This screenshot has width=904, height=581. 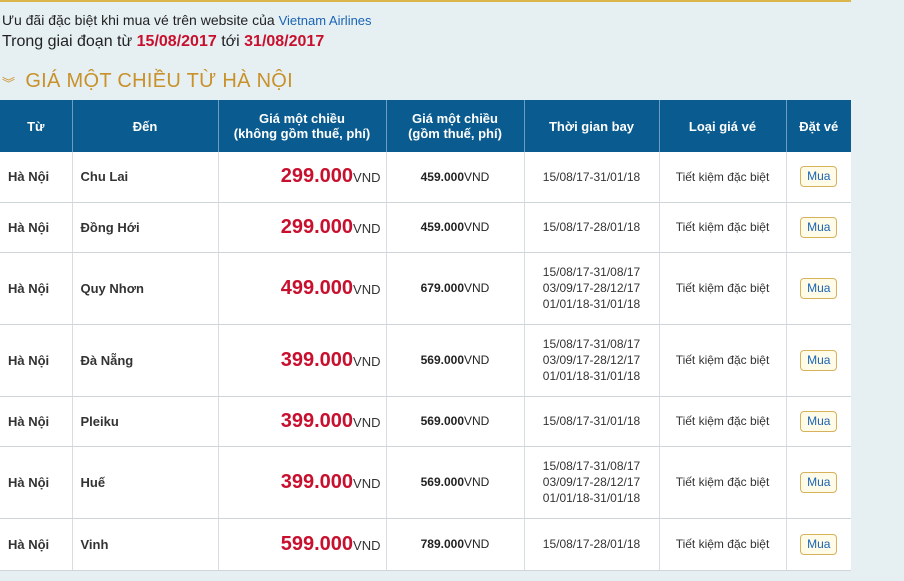 What do you see at coordinates (455, 133) in the screenshot?
I see `header-price-gross-line2: (gồm thuế, phí)` at bounding box center [455, 133].